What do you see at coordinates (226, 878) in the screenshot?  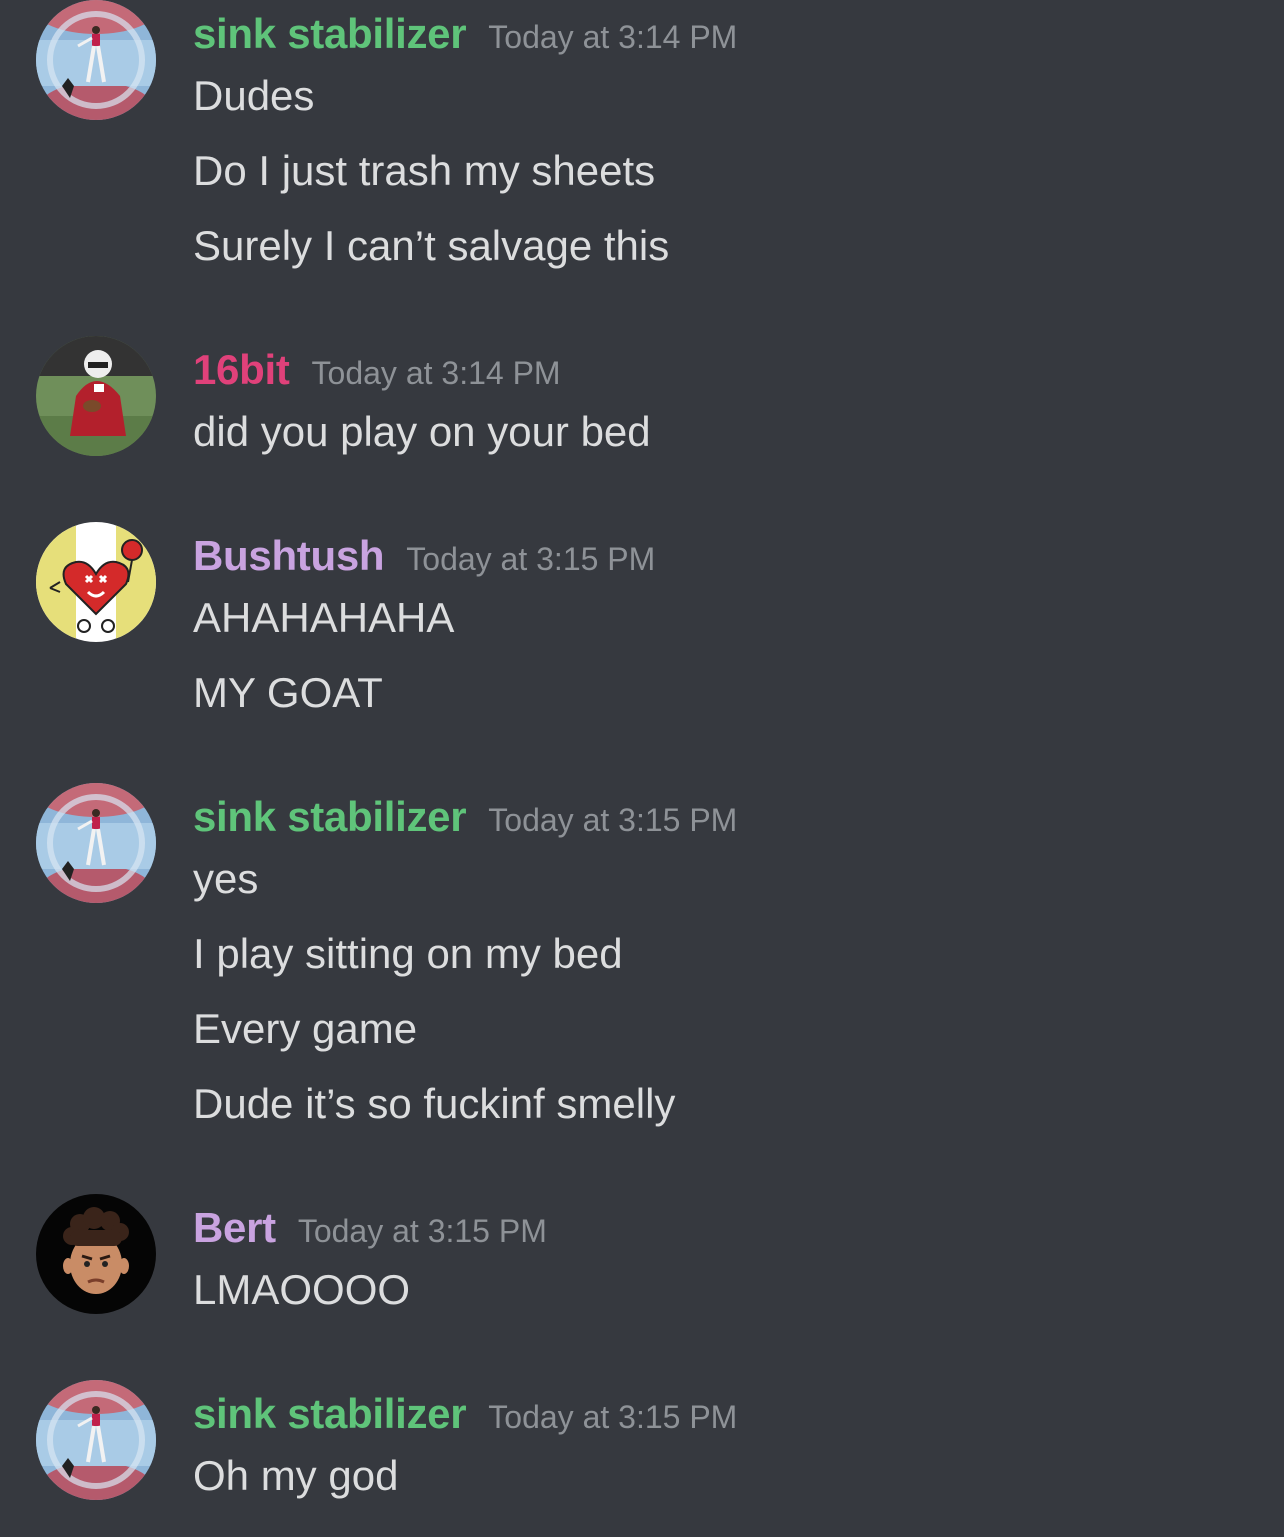 I see `message-text: yes` at bounding box center [226, 878].